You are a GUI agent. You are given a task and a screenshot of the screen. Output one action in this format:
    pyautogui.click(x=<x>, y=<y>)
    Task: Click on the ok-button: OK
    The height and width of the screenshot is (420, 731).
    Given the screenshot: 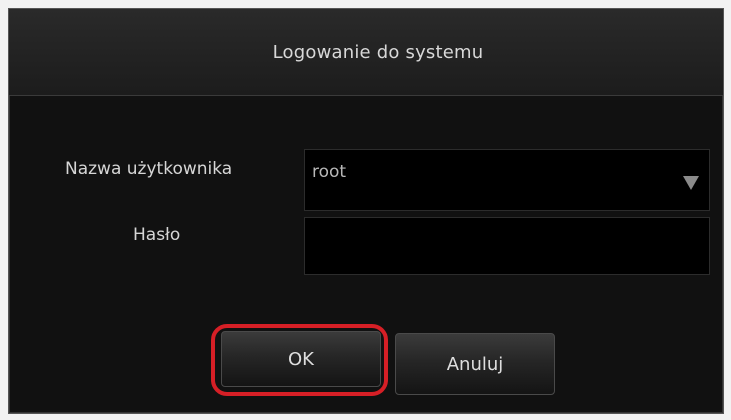 What is the action you would take?
    pyautogui.click(x=301, y=359)
    